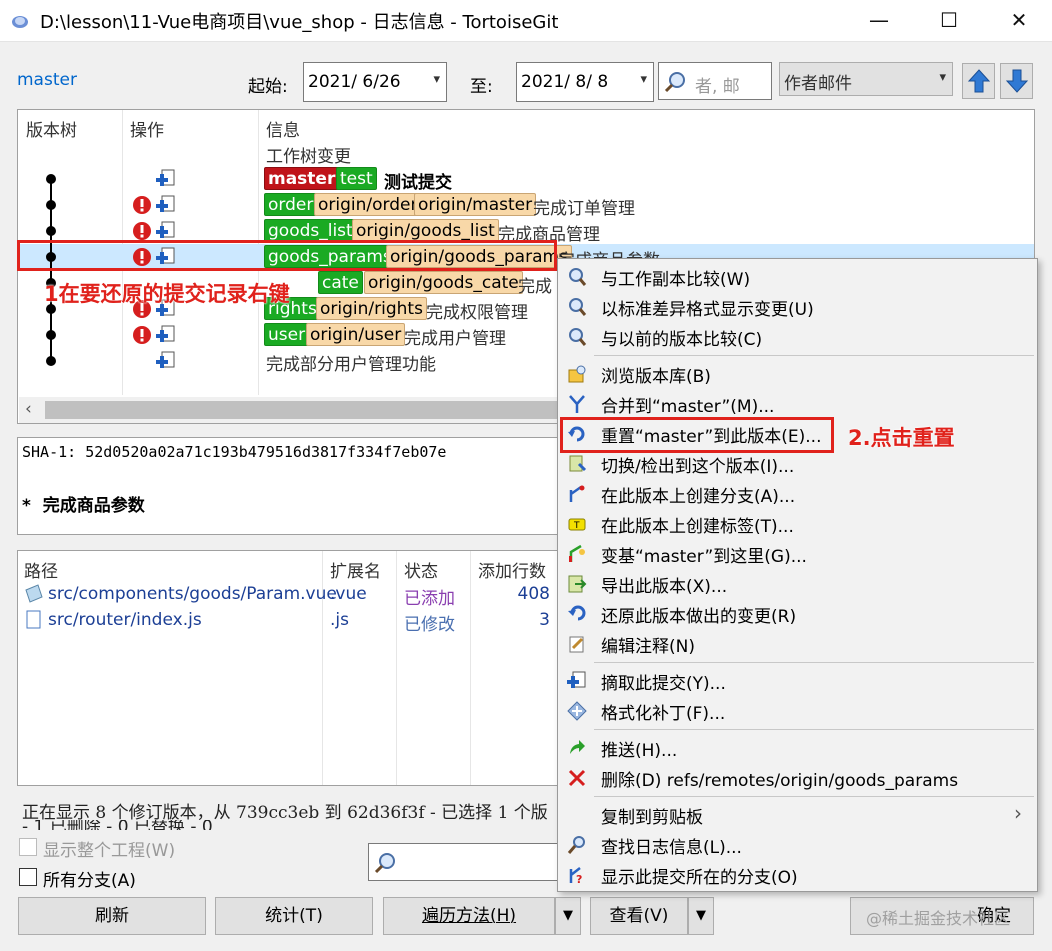 The height and width of the screenshot is (951, 1052). I want to click on branch-tag-head: master, so click(302, 178).